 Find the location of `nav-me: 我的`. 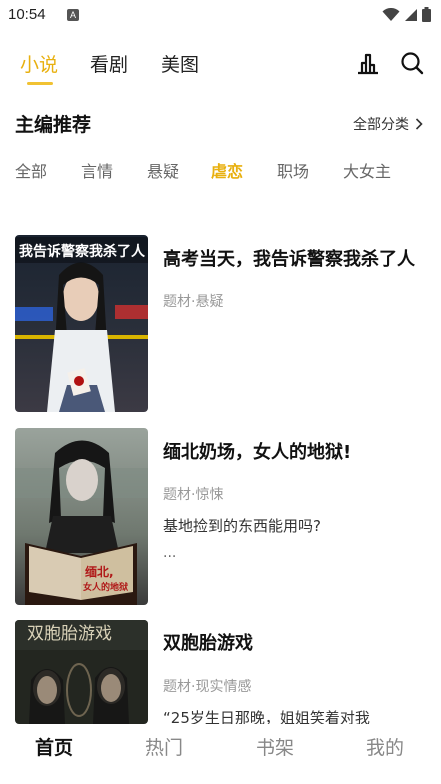

nav-me: 我的 is located at coordinates (385, 746).